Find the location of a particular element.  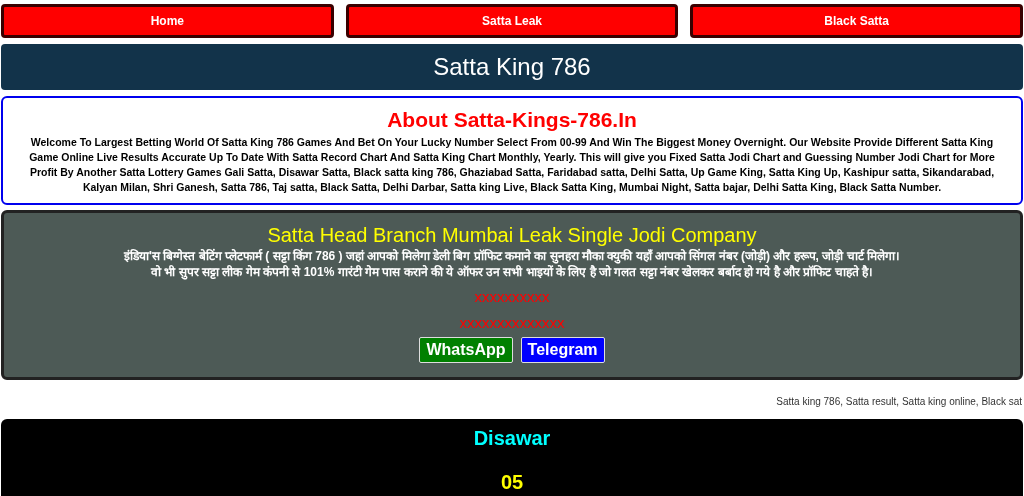

nav-link: Black Satta is located at coordinates (856, 21).